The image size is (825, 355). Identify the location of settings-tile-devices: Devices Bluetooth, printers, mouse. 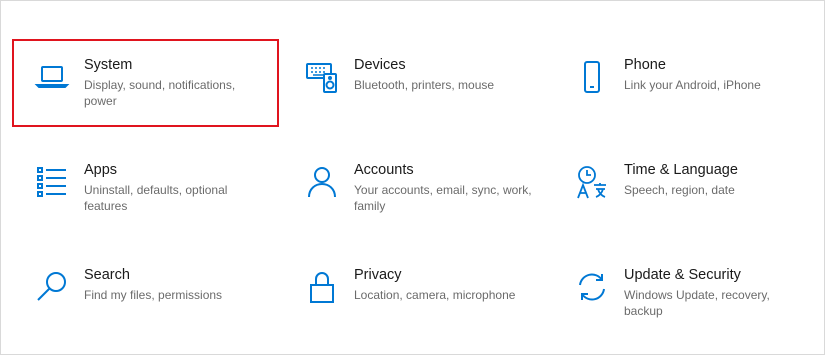
(415, 98).